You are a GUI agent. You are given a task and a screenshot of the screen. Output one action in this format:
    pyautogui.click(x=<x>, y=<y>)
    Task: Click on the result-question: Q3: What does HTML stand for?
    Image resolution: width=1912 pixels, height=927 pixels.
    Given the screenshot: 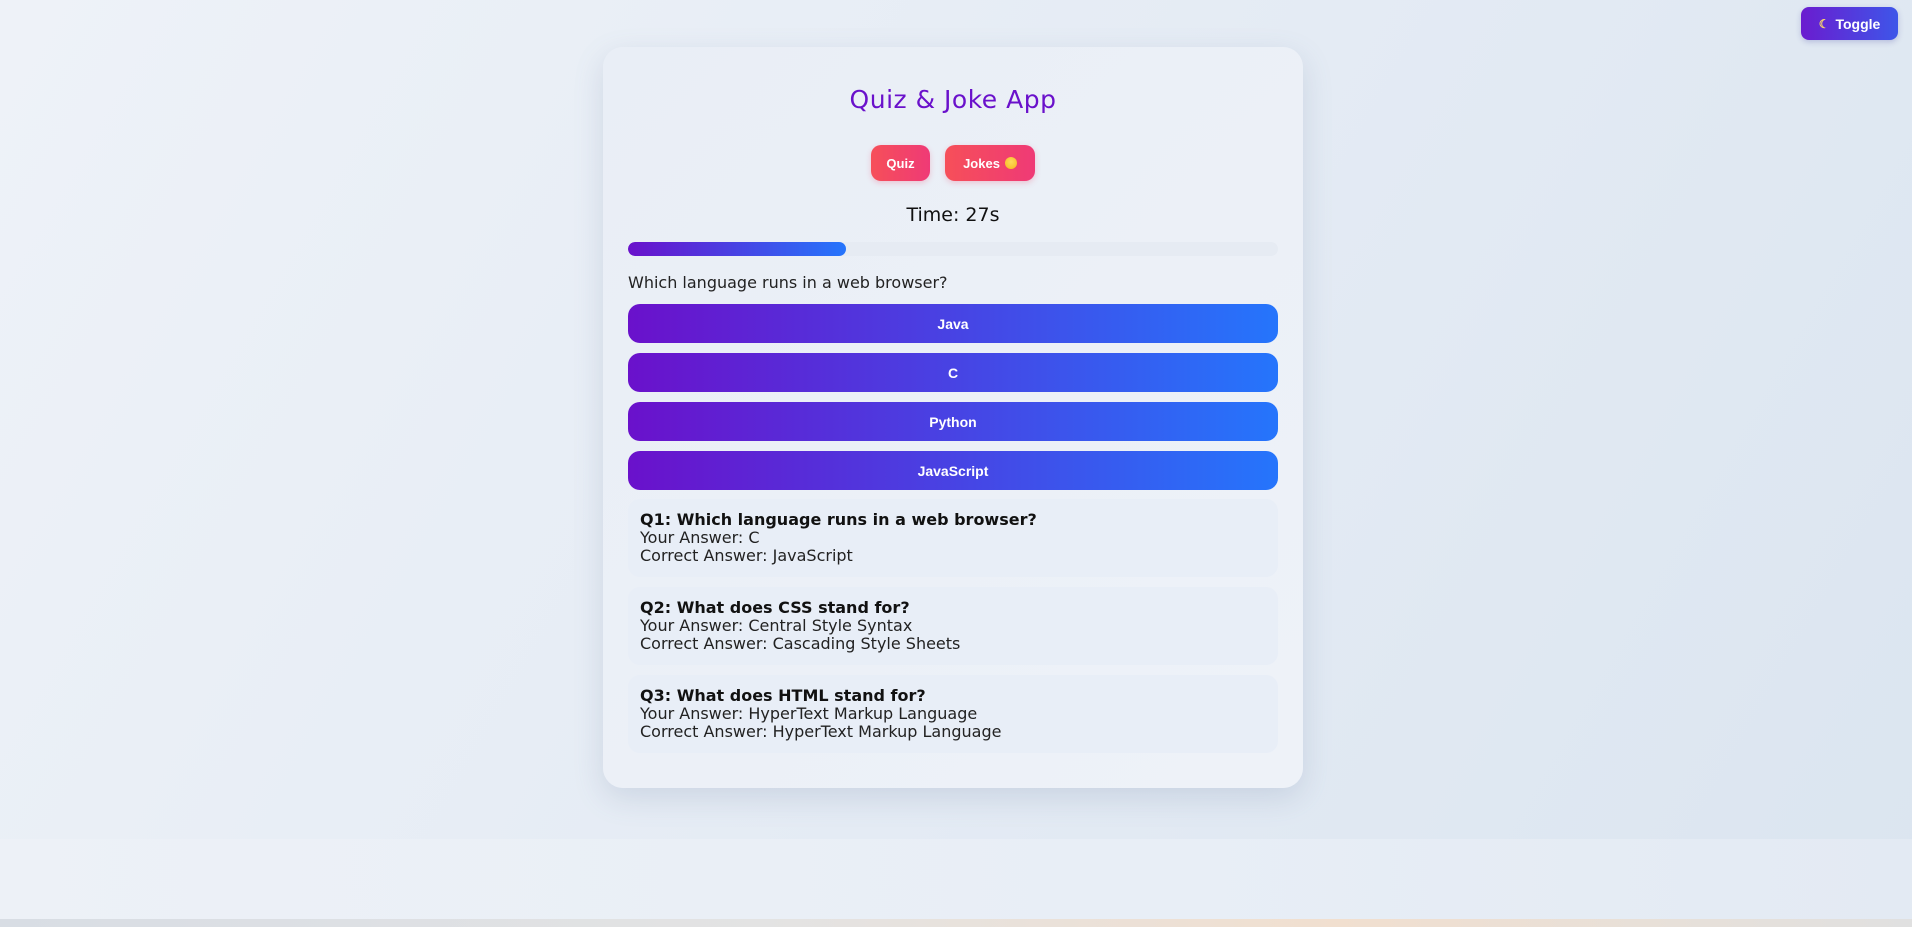 What is the action you would take?
    pyautogui.click(x=783, y=695)
    